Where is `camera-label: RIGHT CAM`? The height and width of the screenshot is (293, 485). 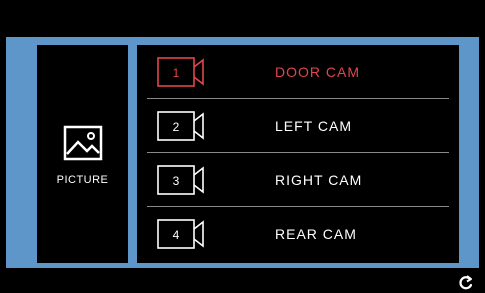
camera-label: RIGHT CAM is located at coordinates (319, 180).